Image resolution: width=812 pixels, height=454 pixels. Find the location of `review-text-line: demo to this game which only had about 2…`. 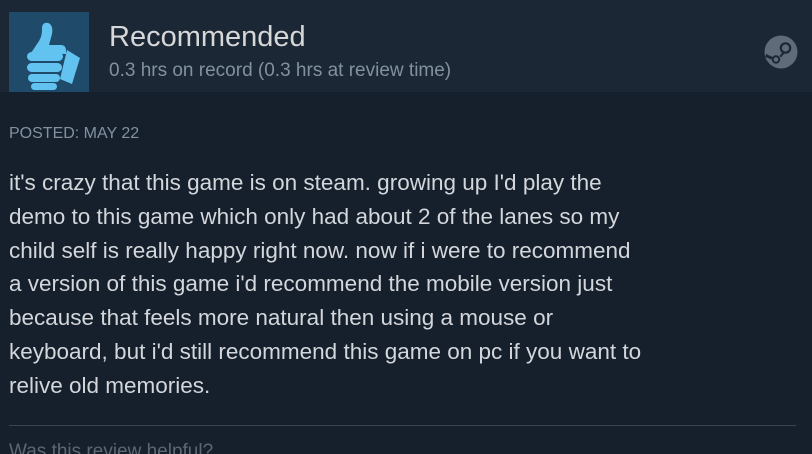

review-text-line: demo to this game which only had about 2… is located at coordinates (314, 216).